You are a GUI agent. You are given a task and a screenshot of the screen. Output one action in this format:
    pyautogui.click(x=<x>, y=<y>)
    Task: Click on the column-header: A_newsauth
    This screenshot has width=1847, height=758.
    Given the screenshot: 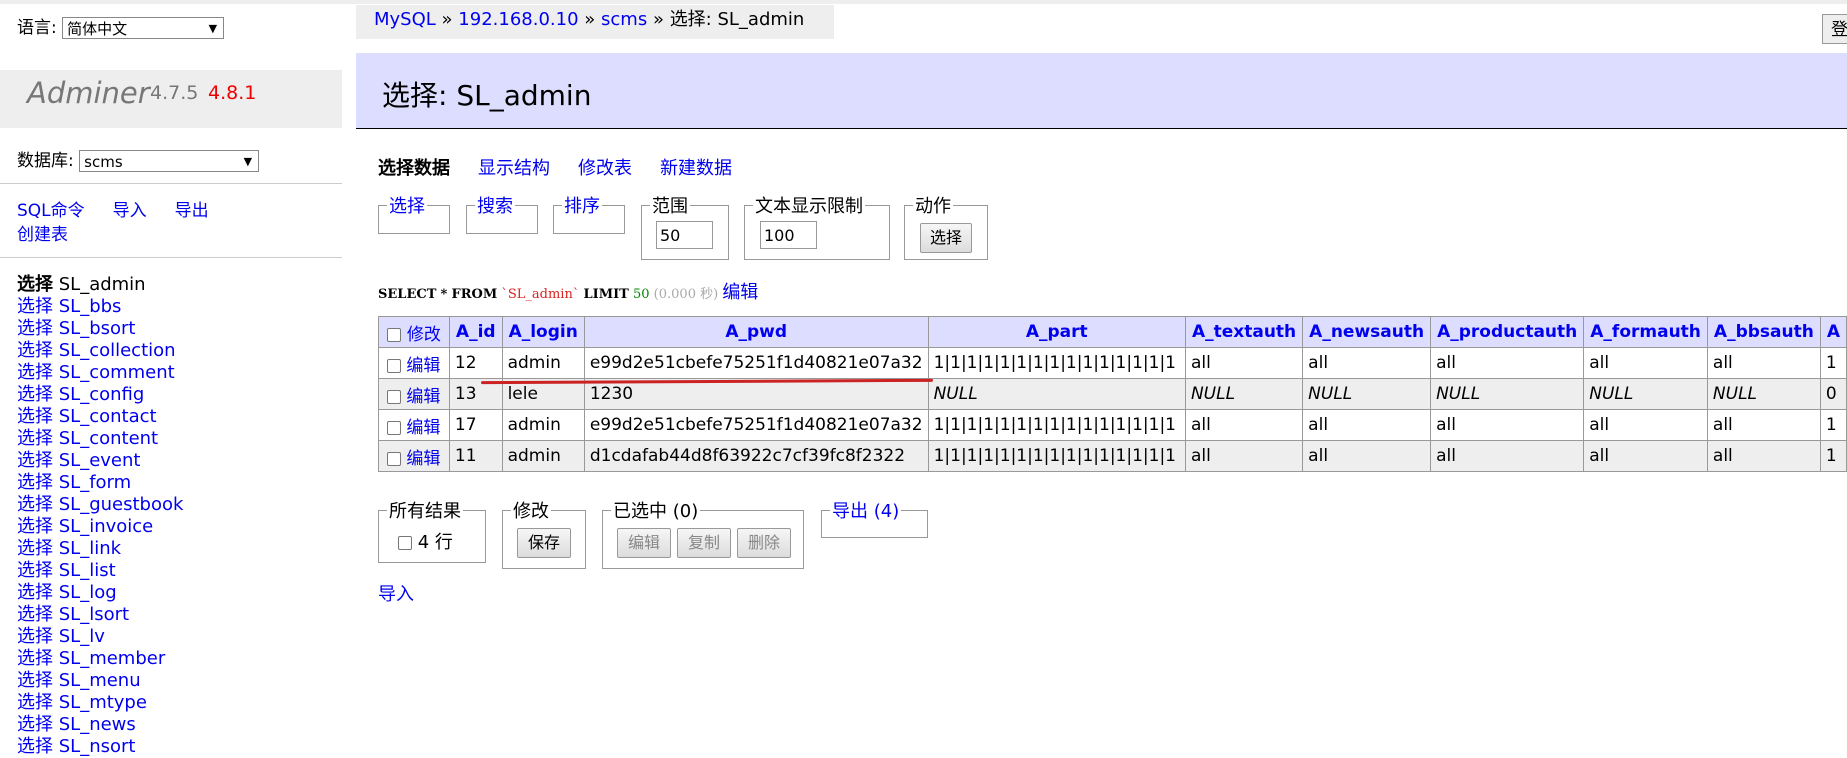 What is the action you would take?
    pyautogui.click(x=1367, y=332)
    